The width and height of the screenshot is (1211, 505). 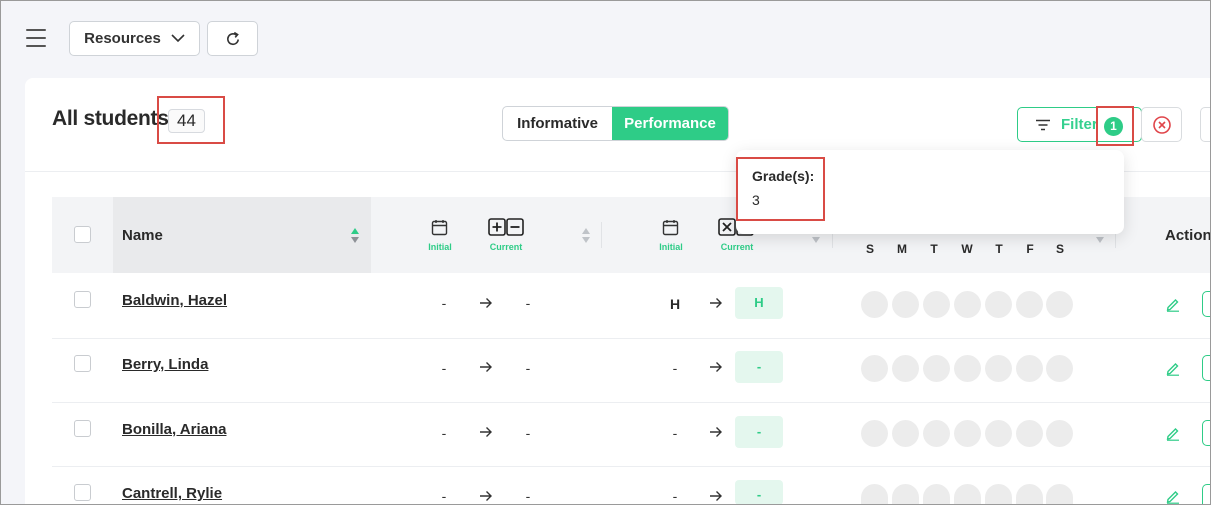 I want to click on filter-button: Filter 1, so click(x=1079, y=124).